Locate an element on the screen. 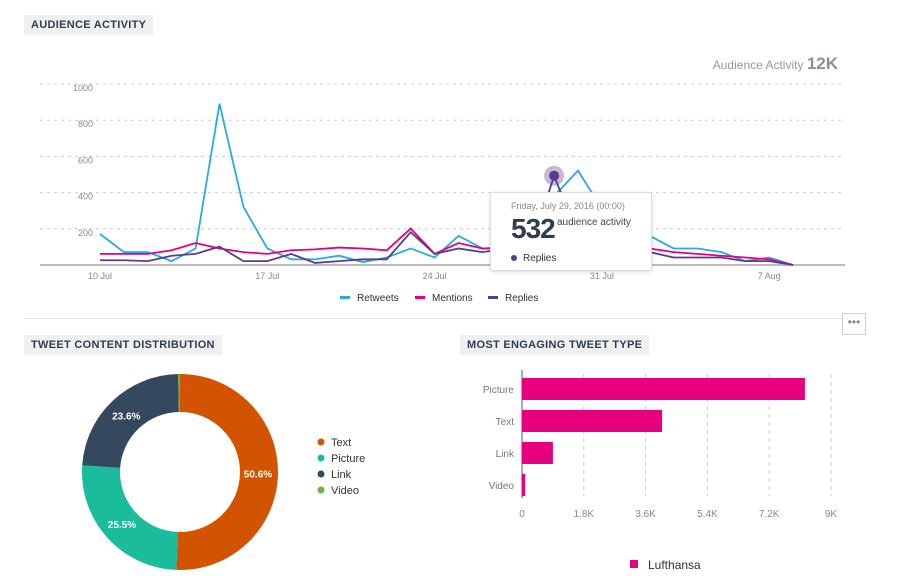 The height and width of the screenshot is (576, 924). x-tick-label: 3.6K is located at coordinates (645, 514).